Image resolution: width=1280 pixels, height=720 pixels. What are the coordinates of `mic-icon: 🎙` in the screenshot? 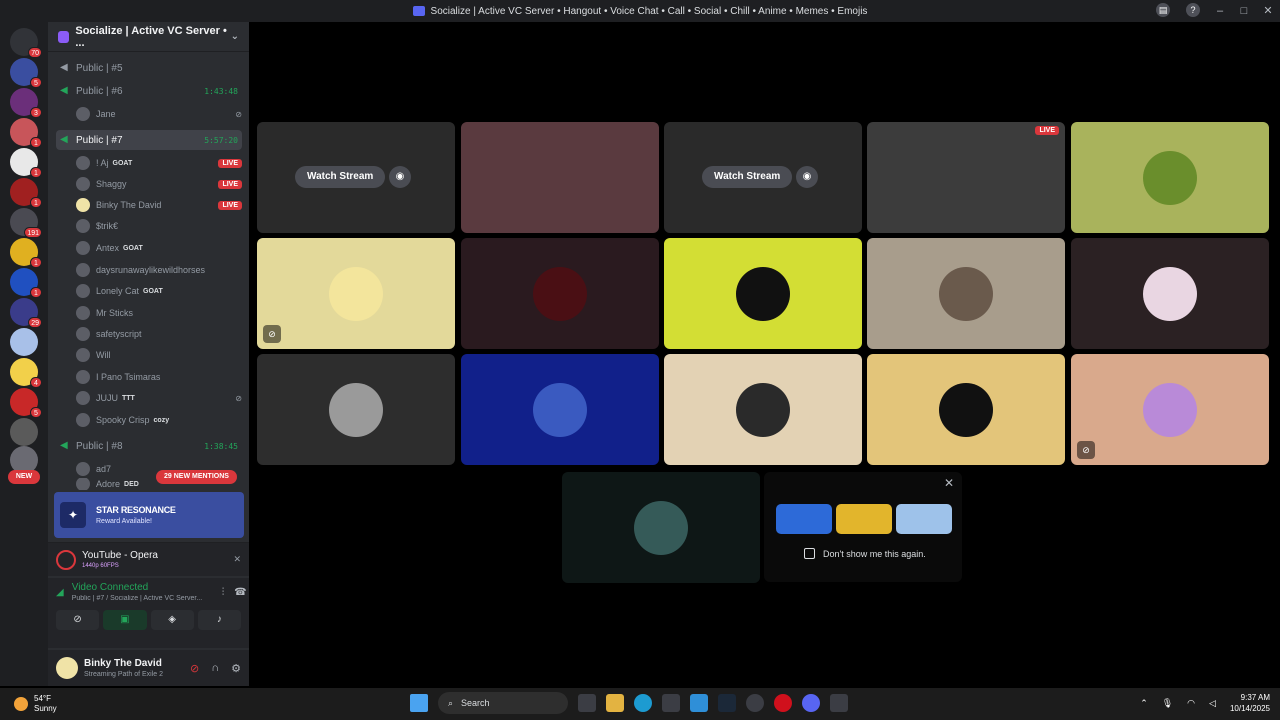 It's located at (1167, 703).